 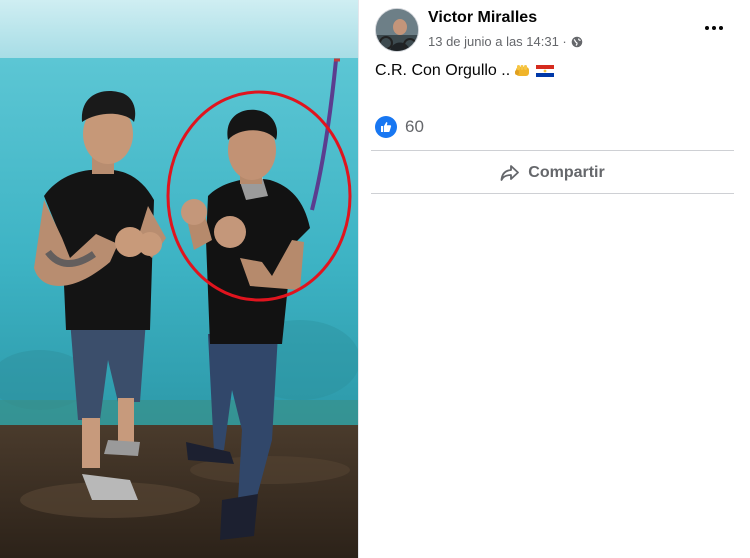 What do you see at coordinates (497, 41) in the screenshot?
I see `post-timestamp: 13 de junio a las 14:31 ·` at bounding box center [497, 41].